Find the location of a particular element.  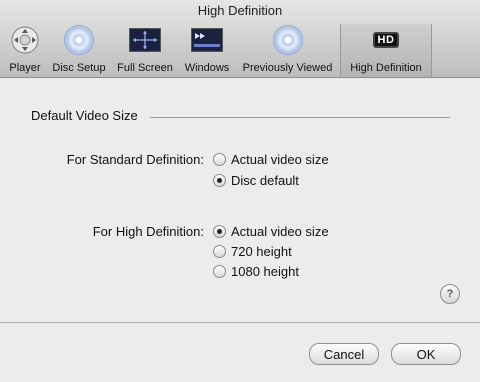

section-title: Default Video Size is located at coordinates (84, 115).